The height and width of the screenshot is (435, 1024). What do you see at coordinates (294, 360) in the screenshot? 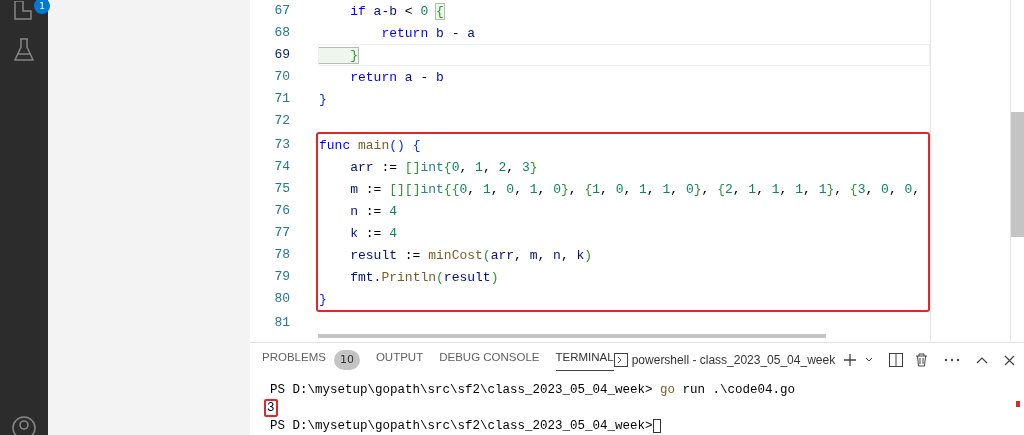
I see `panel-tab: PROBLEMS` at bounding box center [294, 360].